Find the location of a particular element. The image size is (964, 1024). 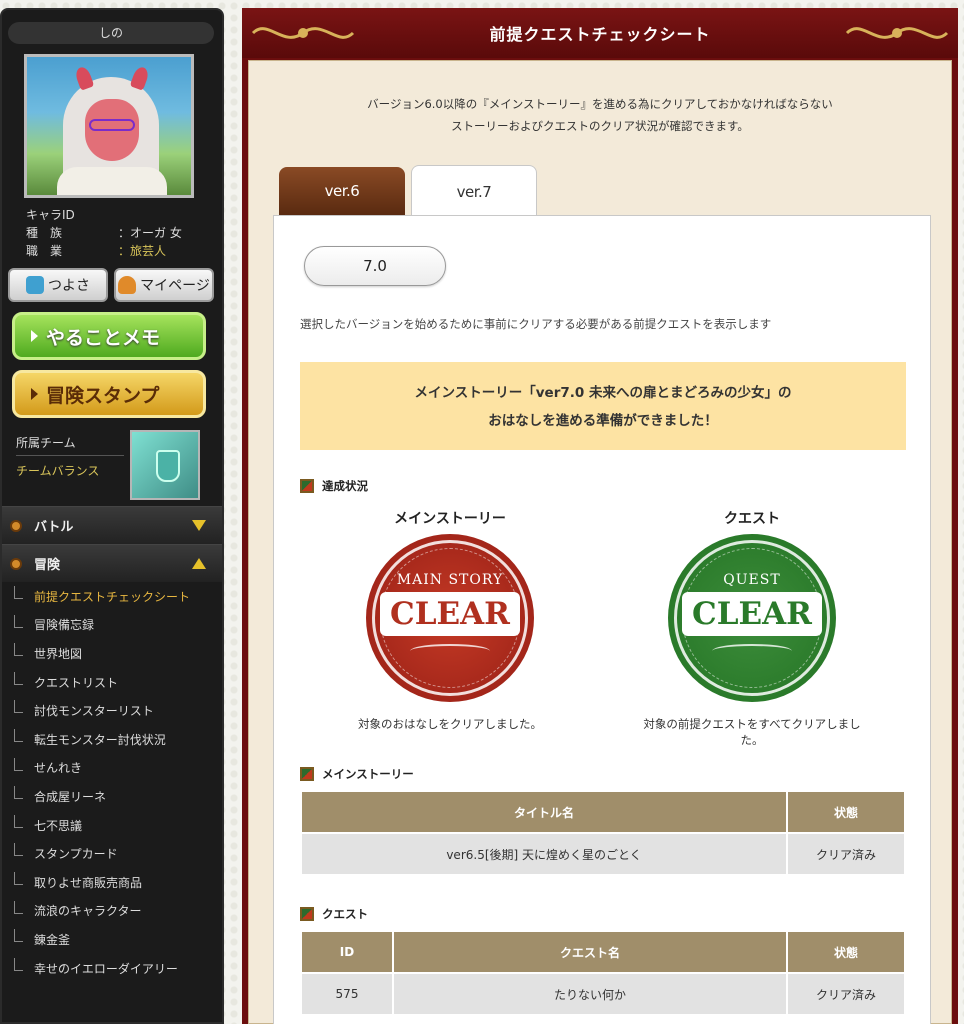

table-cell: 575 is located at coordinates (347, 994).